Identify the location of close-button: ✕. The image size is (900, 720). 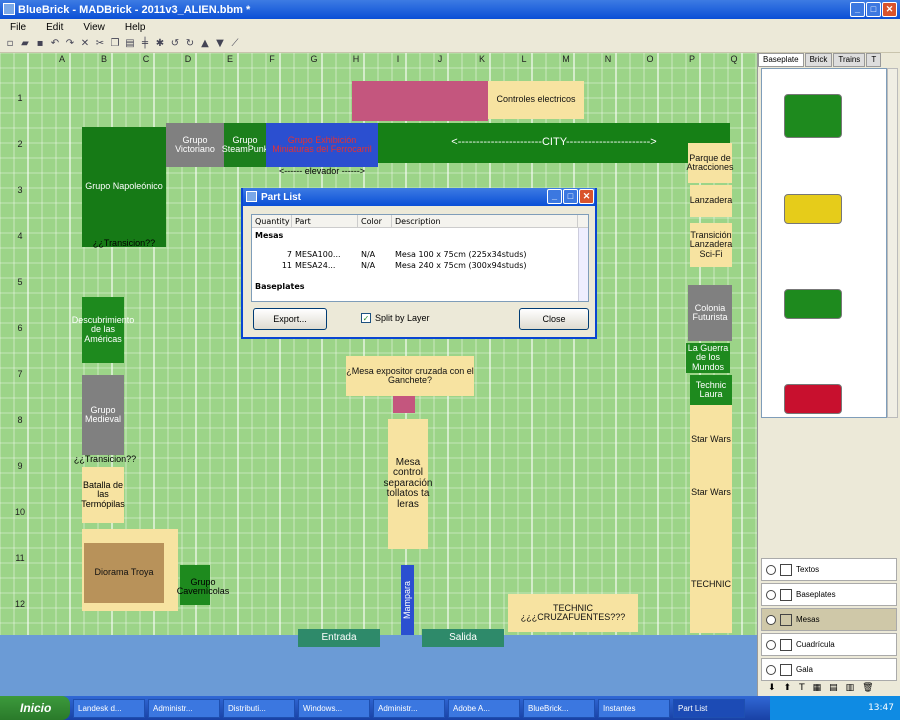
(889, 9).